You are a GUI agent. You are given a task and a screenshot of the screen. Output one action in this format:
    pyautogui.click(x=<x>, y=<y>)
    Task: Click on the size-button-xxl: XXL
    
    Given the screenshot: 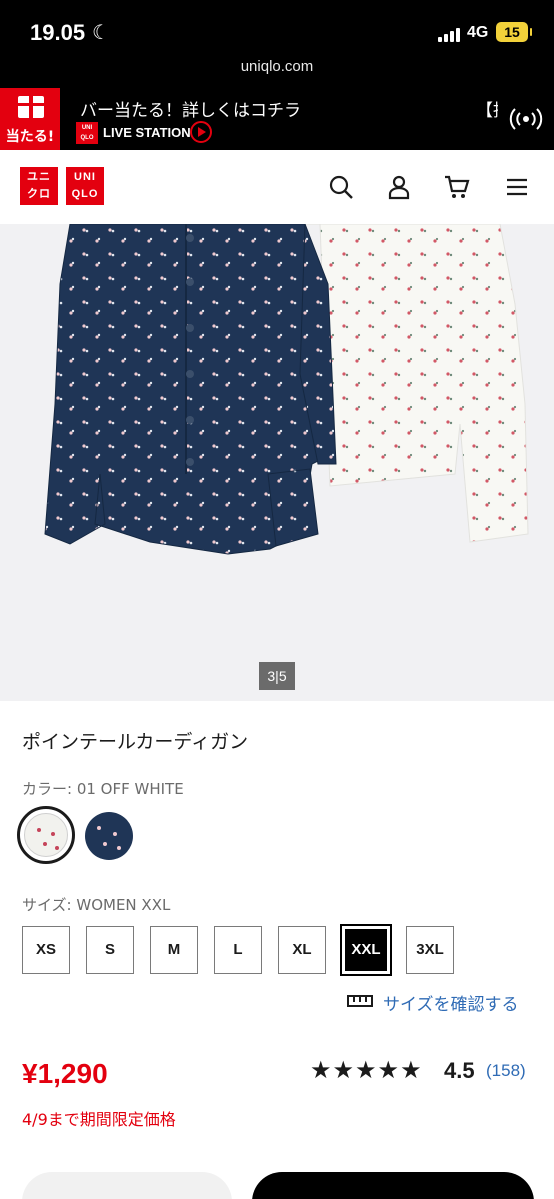 What is the action you would take?
    pyautogui.click(x=366, y=950)
    